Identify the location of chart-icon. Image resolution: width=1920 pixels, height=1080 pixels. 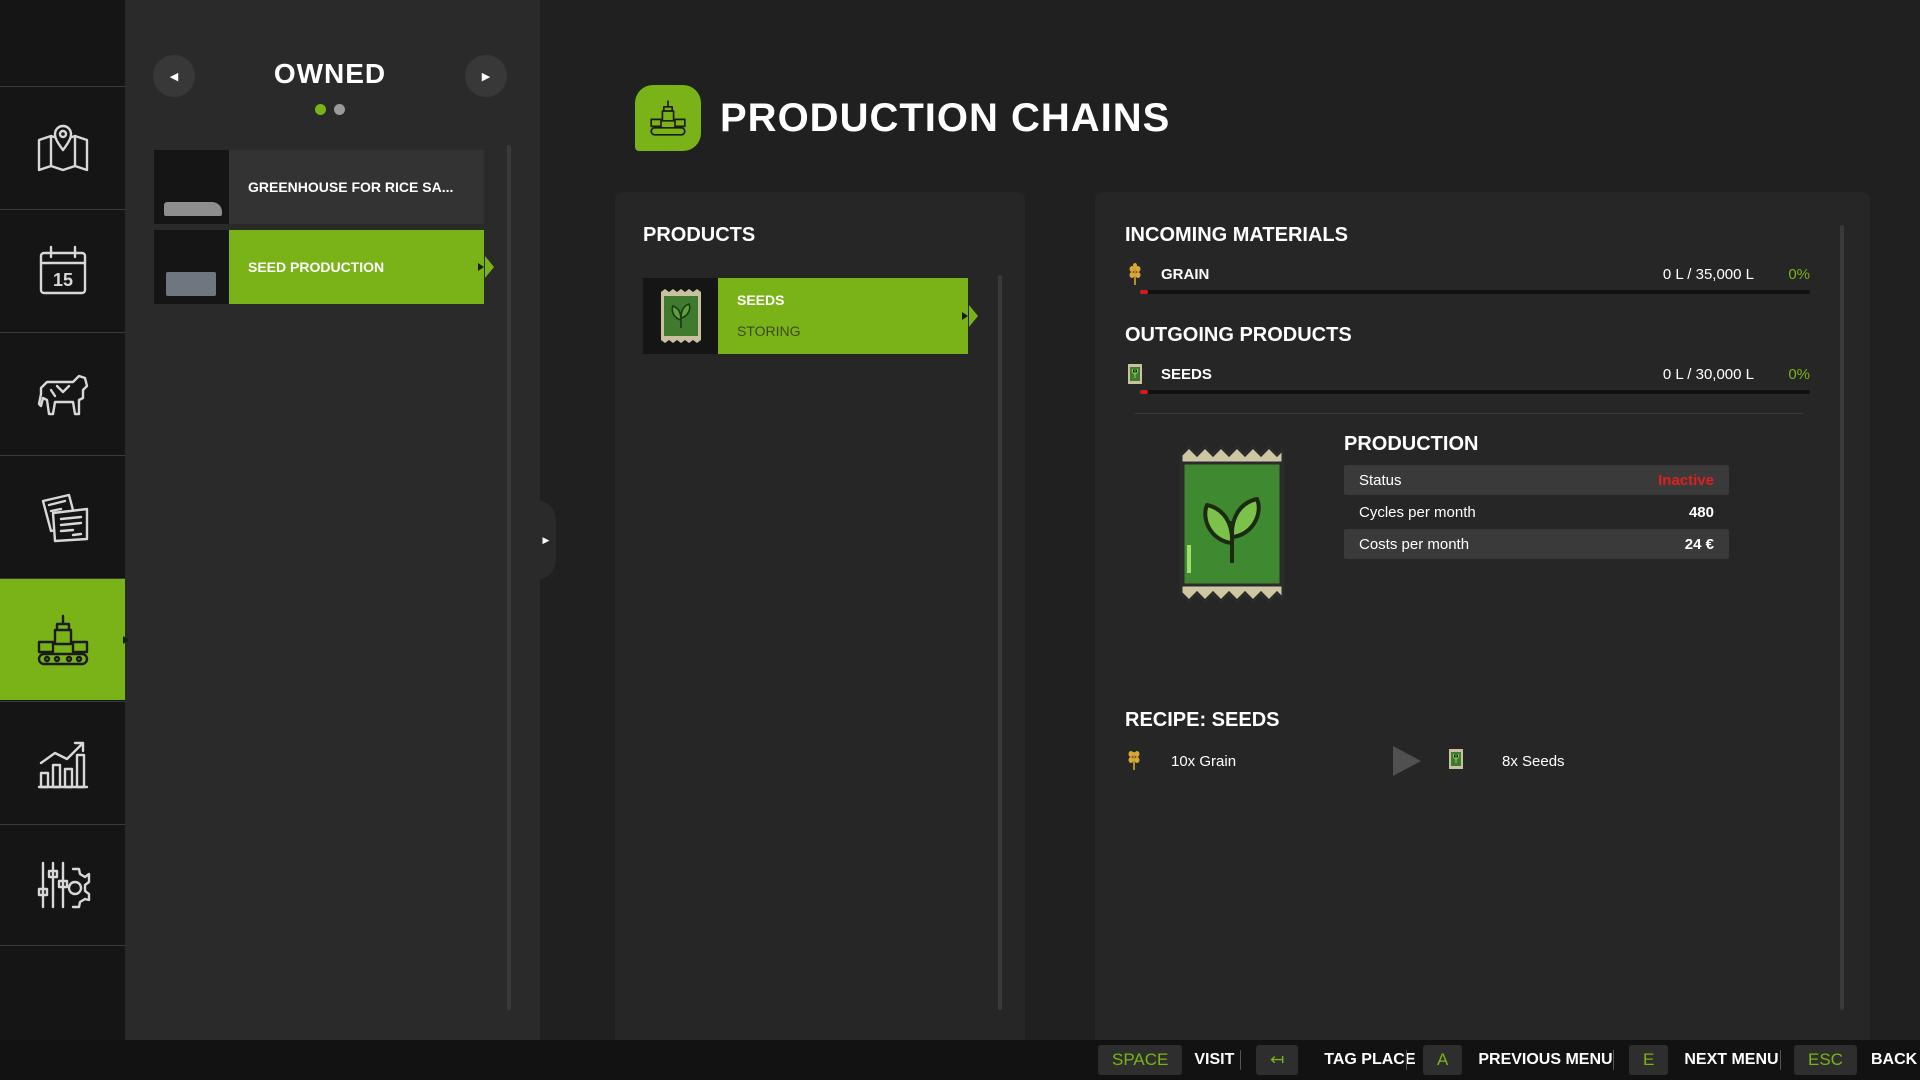
(62, 764).